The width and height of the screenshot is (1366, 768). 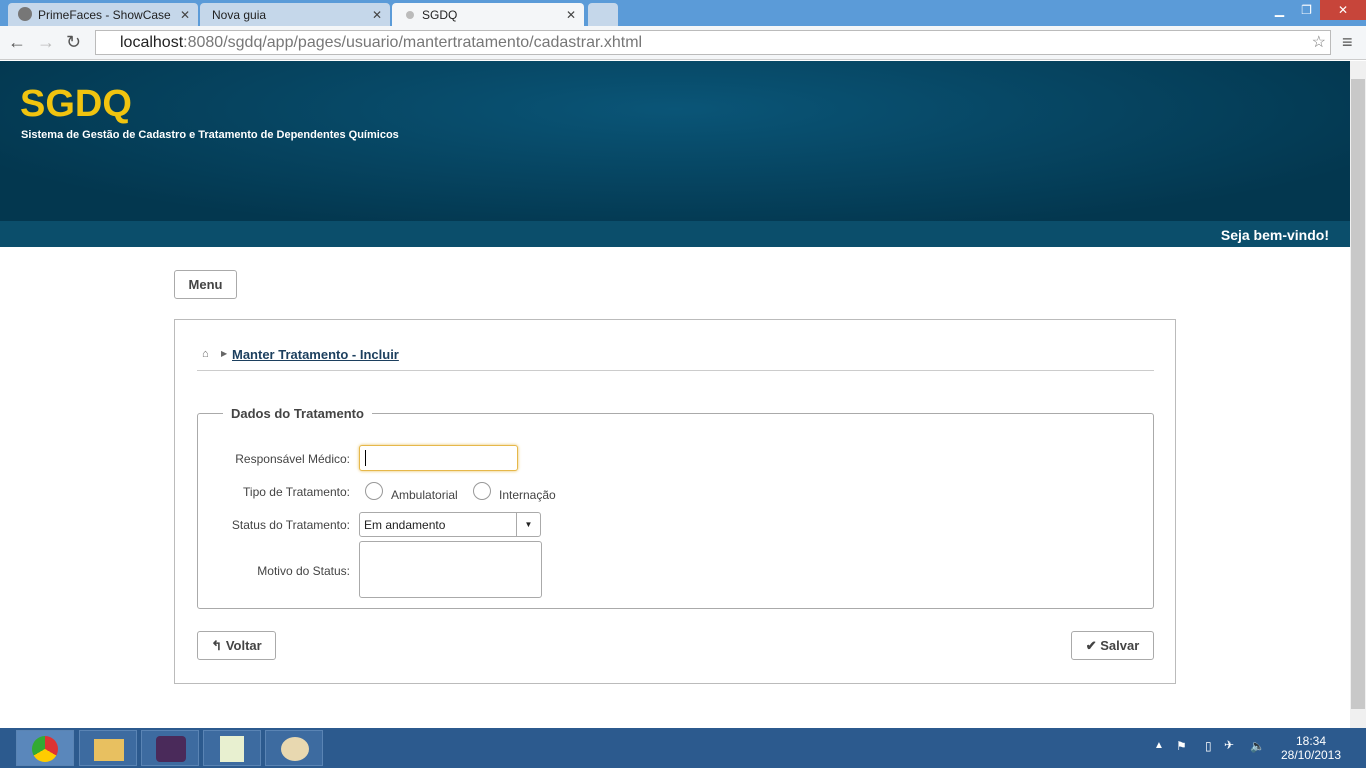 I want to click on restore-icon: ❐, so click(x=1306, y=10).